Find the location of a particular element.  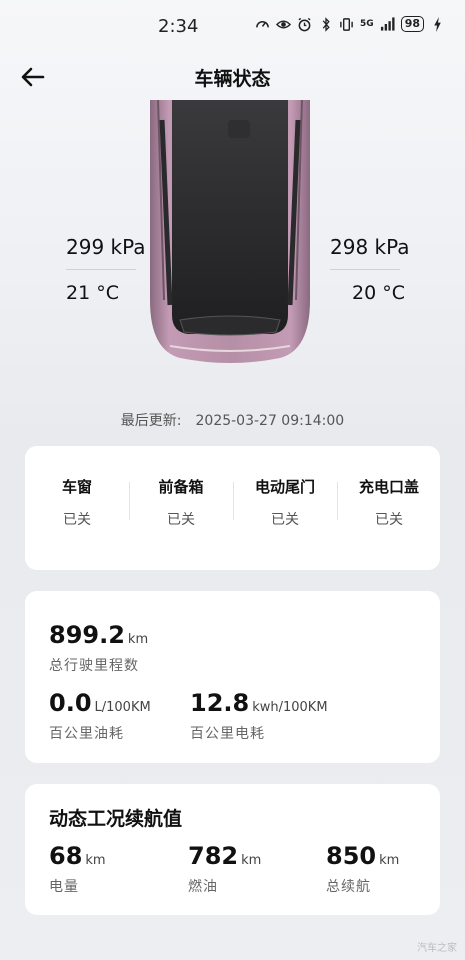

status-item-charge-port: 充电口盖 已关 is located at coordinates (389, 508).